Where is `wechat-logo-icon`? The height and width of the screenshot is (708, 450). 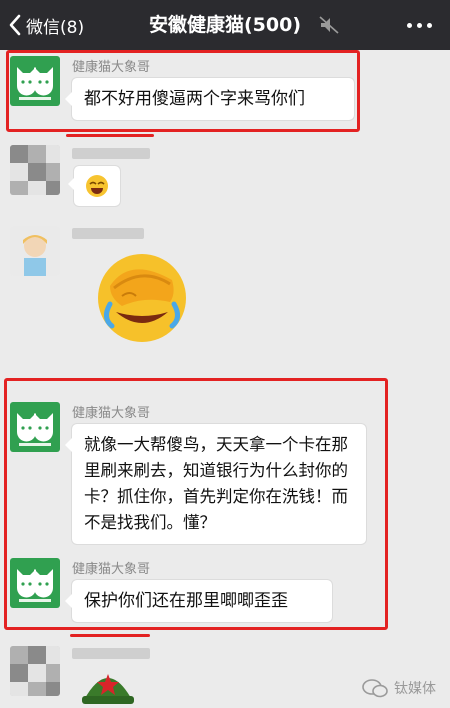 wechat-logo-icon is located at coordinates (375, 688).